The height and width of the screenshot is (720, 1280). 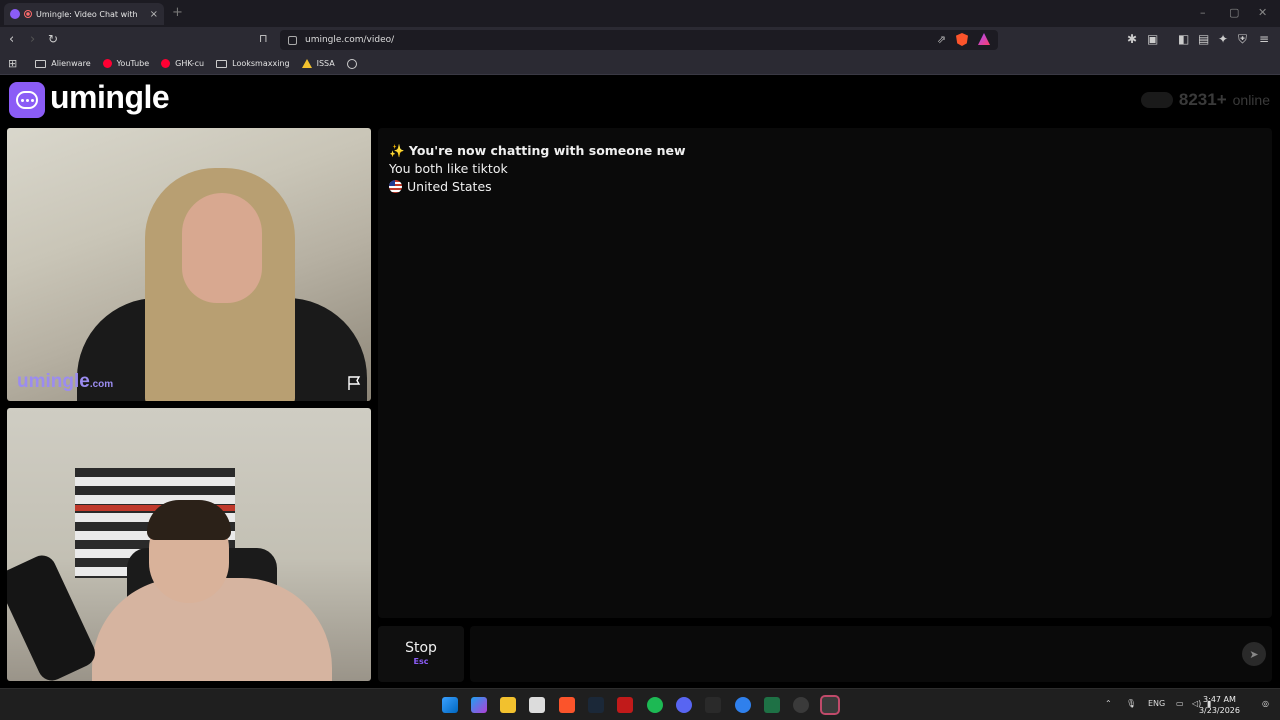 I want to click on clock-time: 3:47 AM, so click(x=1219, y=699).